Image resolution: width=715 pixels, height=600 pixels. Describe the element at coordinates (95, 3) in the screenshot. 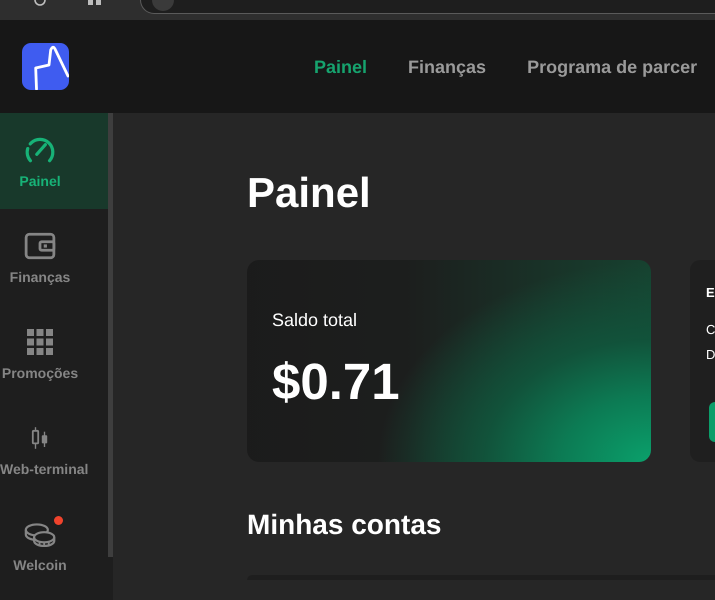

I see `extensions-icon` at that location.